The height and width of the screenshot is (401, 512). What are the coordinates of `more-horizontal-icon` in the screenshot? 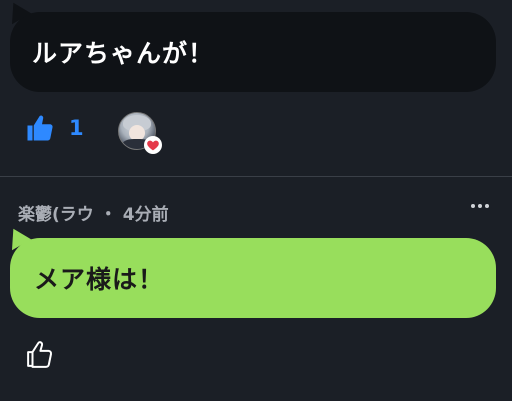 It's located at (473, 206).